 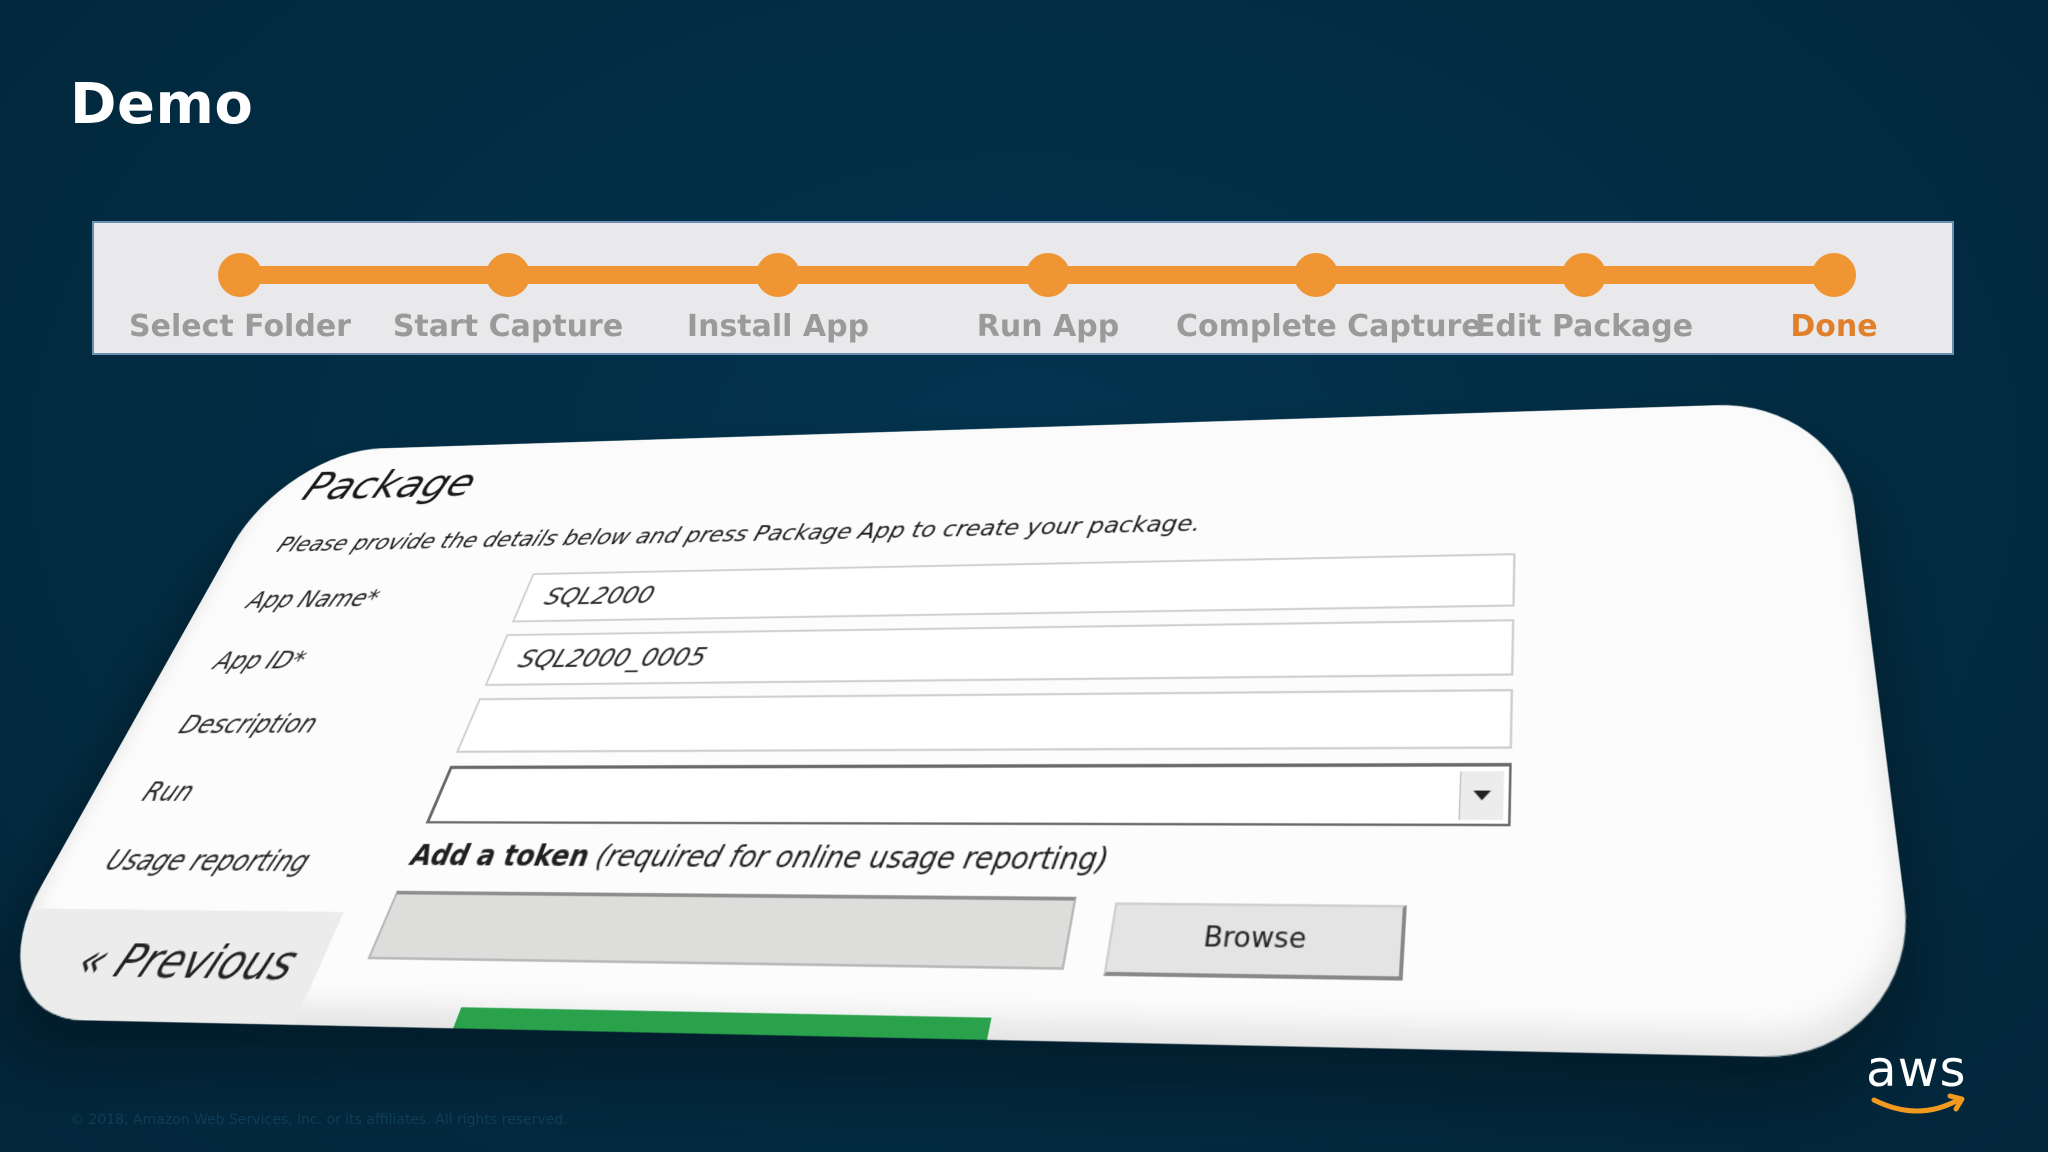 What do you see at coordinates (1255, 941) in the screenshot?
I see `browse-button: Browse` at bounding box center [1255, 941].